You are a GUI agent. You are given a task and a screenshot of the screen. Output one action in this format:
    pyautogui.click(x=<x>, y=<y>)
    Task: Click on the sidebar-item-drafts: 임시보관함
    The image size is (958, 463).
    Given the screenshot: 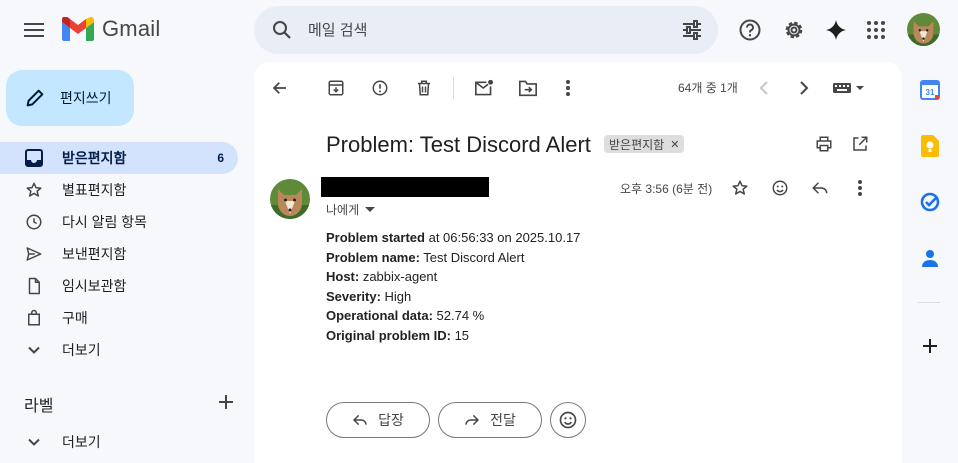 What is the action you would take?
    pyautogui.click(x=119, y=286)
    